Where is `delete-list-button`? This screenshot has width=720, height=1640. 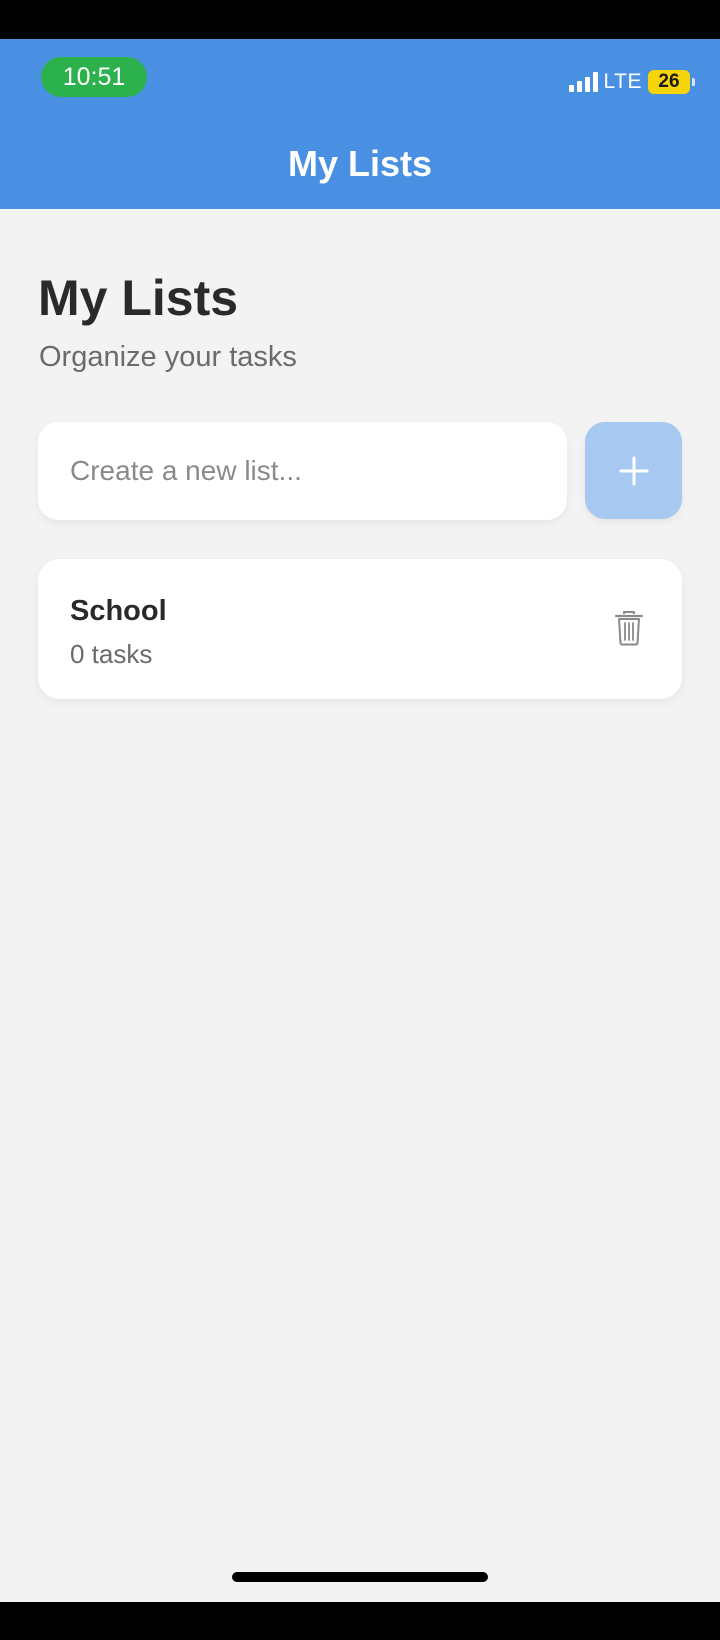
delete-list-button is located at coordinates (629, 628).